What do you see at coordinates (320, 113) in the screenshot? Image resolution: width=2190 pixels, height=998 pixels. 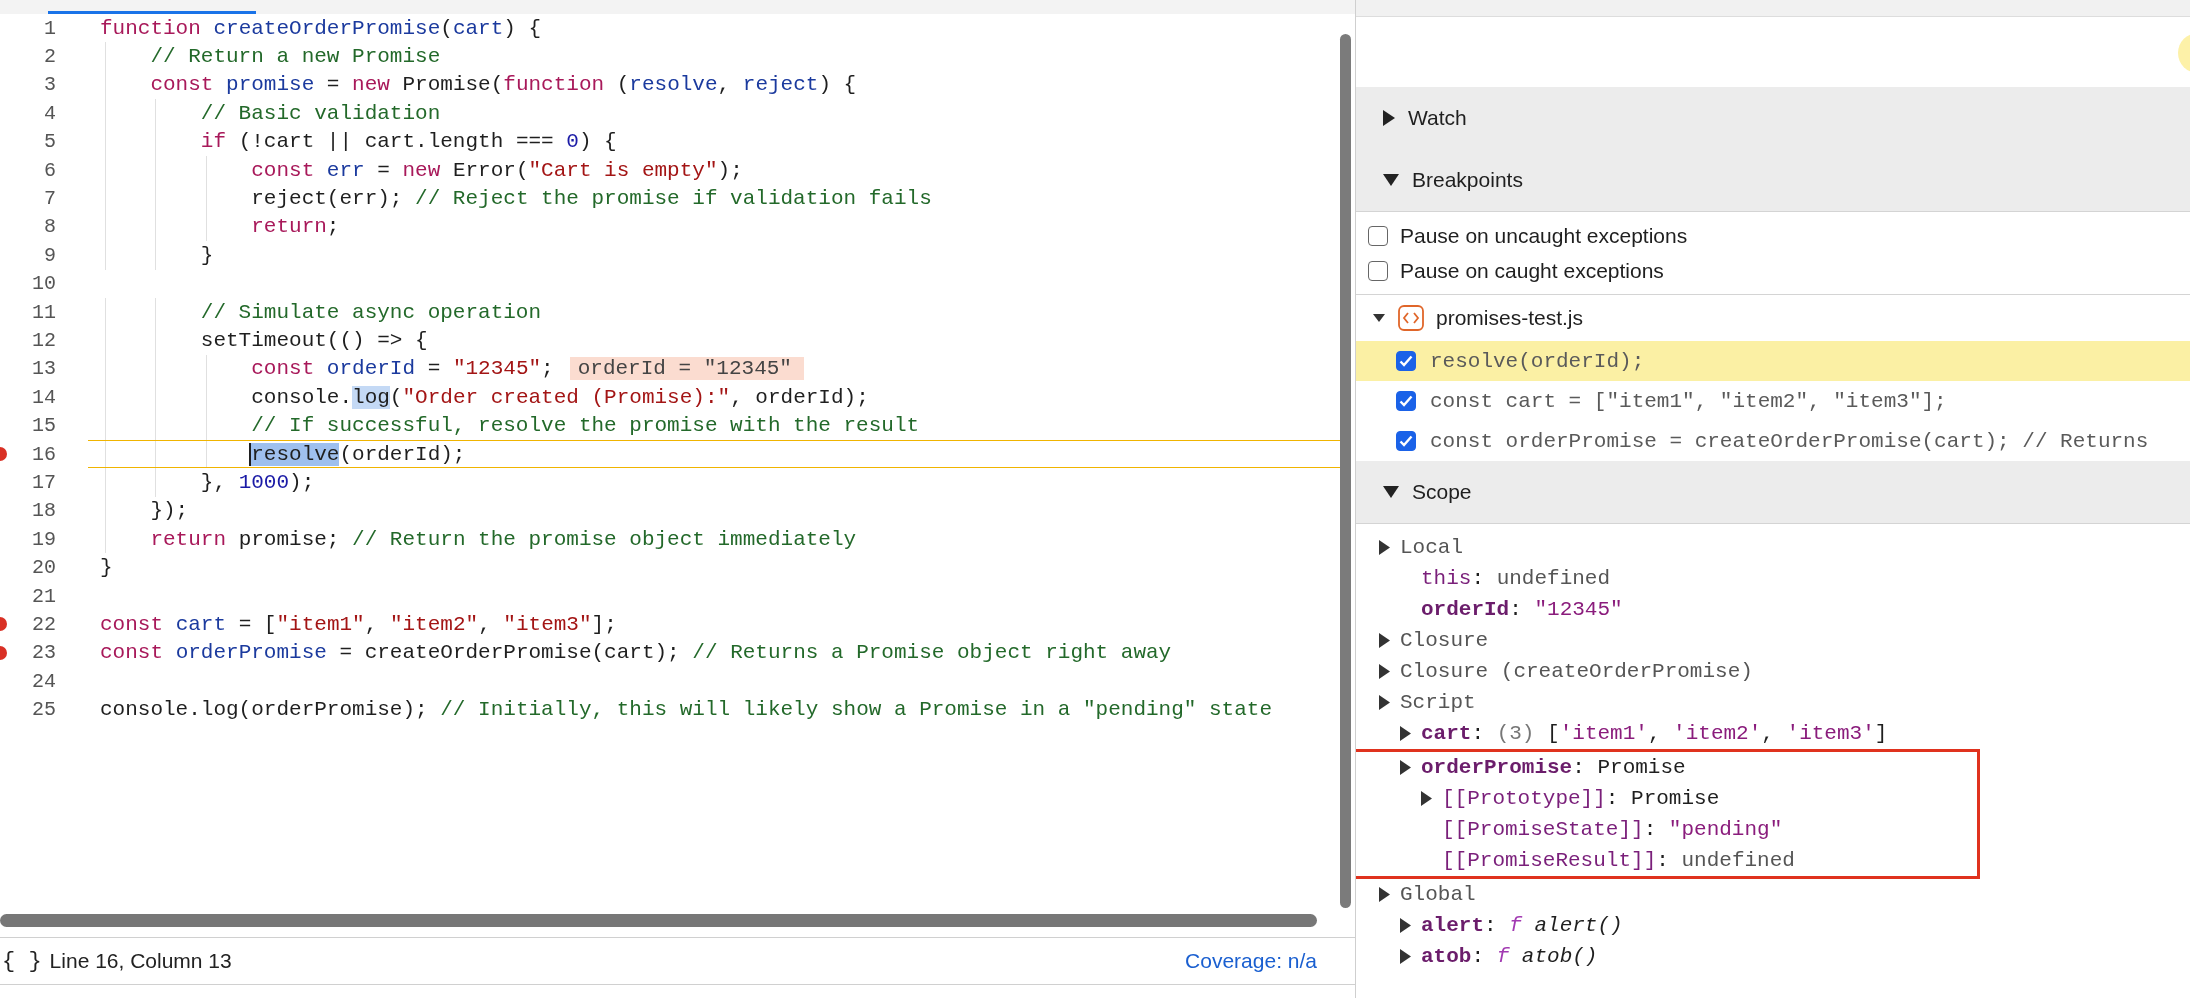 I see `code-line: // Basic validation` at bounding box center [320, 113].